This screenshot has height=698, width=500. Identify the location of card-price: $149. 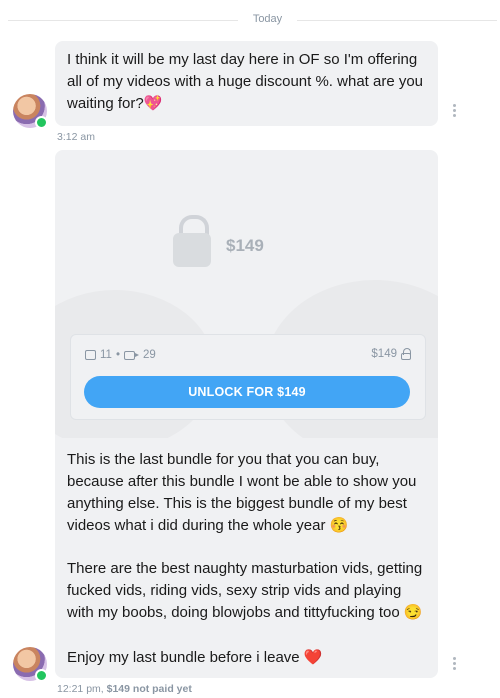
(391, 354).